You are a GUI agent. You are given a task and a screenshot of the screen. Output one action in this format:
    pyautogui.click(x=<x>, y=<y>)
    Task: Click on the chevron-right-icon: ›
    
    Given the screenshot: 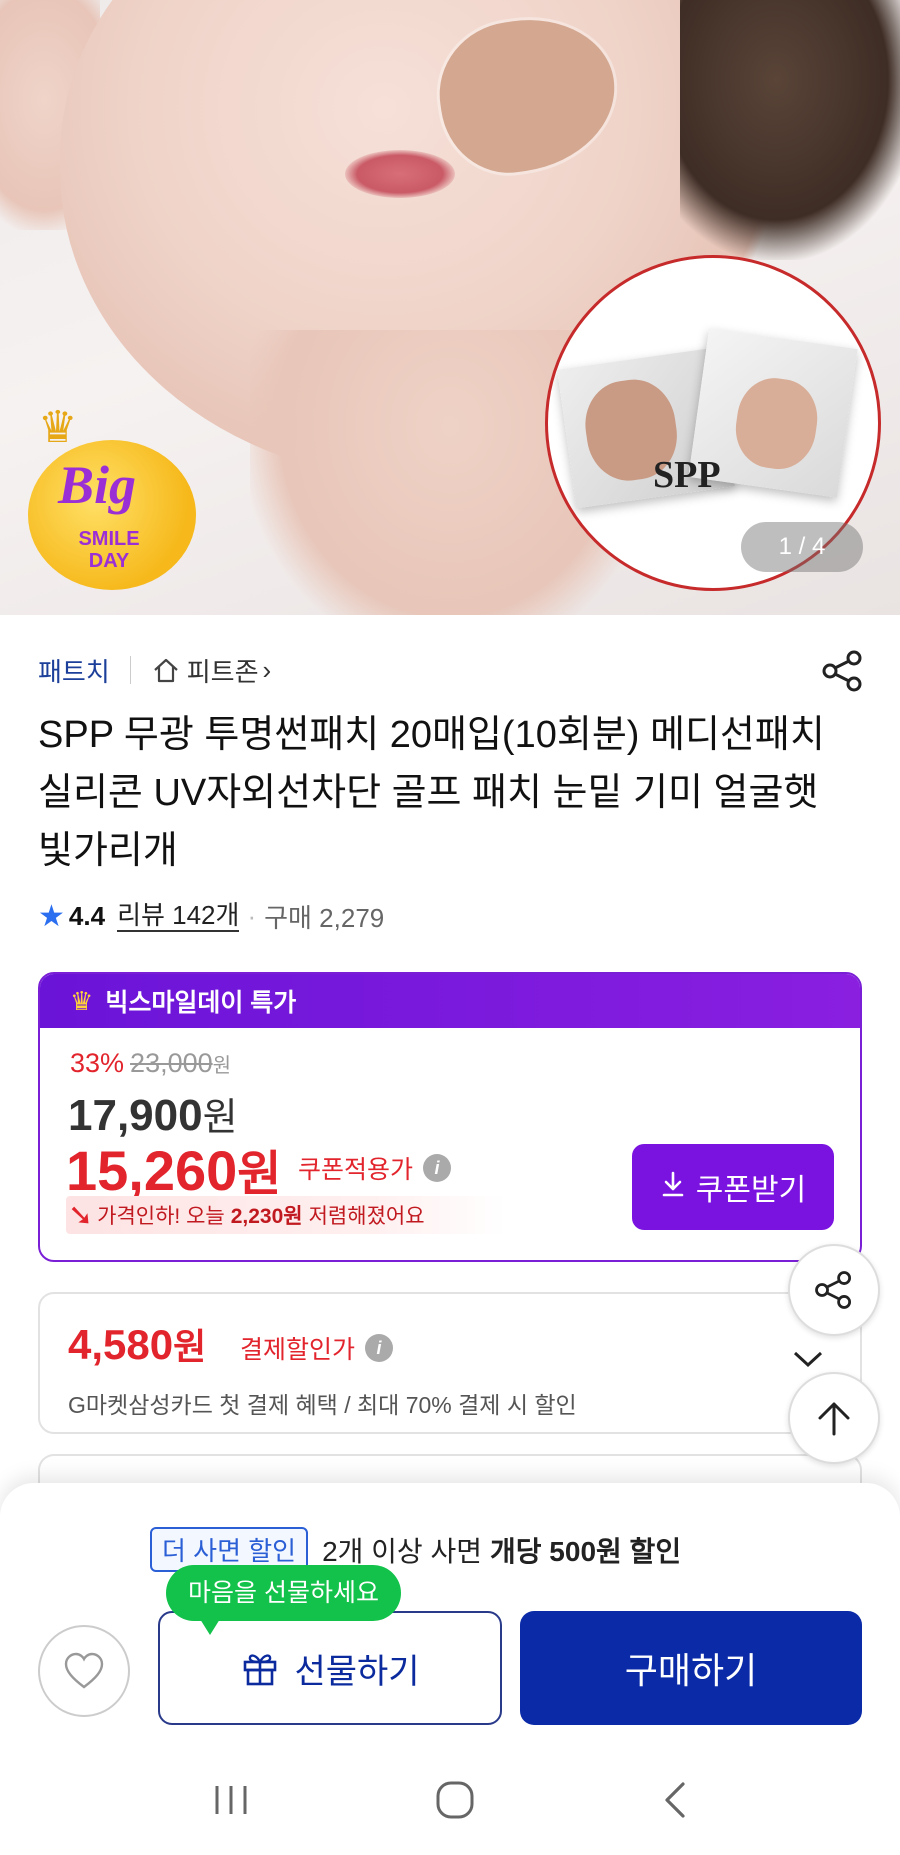 What is the action you would take?
    pyautogui.click(x=267, y=669)
    